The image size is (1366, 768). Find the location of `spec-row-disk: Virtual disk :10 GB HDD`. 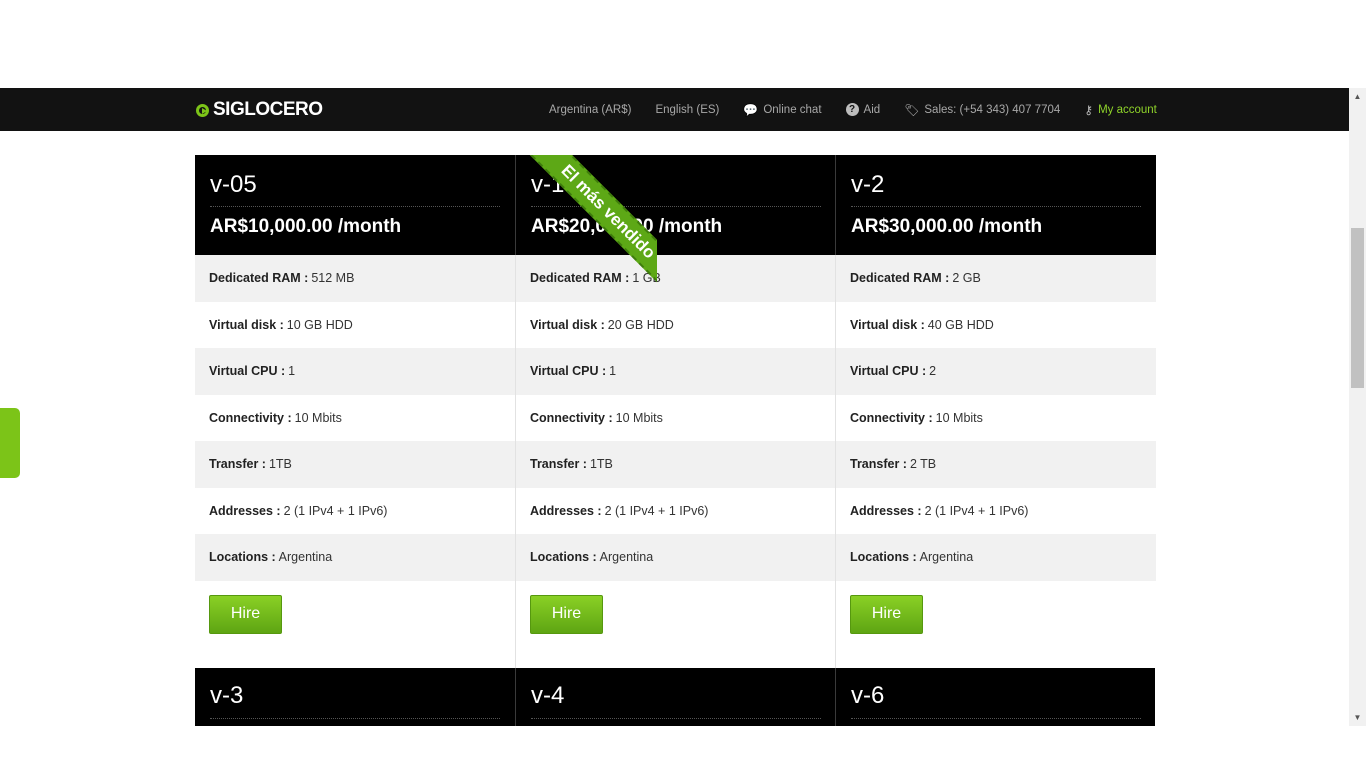

spec-row-disk: Virtual disk :10 GB HDD is located at coordinates (355, 324).